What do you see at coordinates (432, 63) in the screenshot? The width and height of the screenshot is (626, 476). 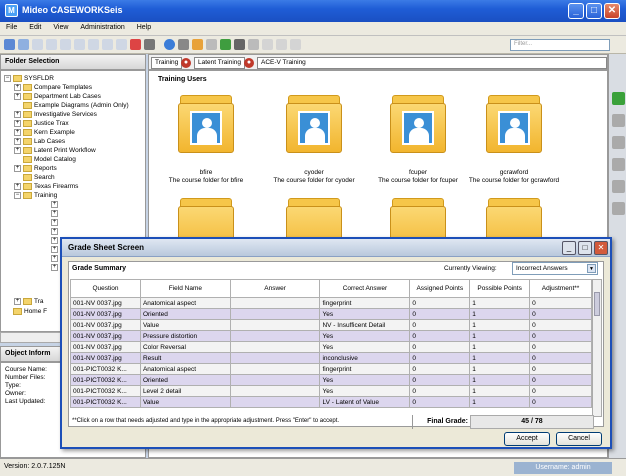 I see `tab-ace-v-training: ACE-V Training` at bounding box center [432, 63].